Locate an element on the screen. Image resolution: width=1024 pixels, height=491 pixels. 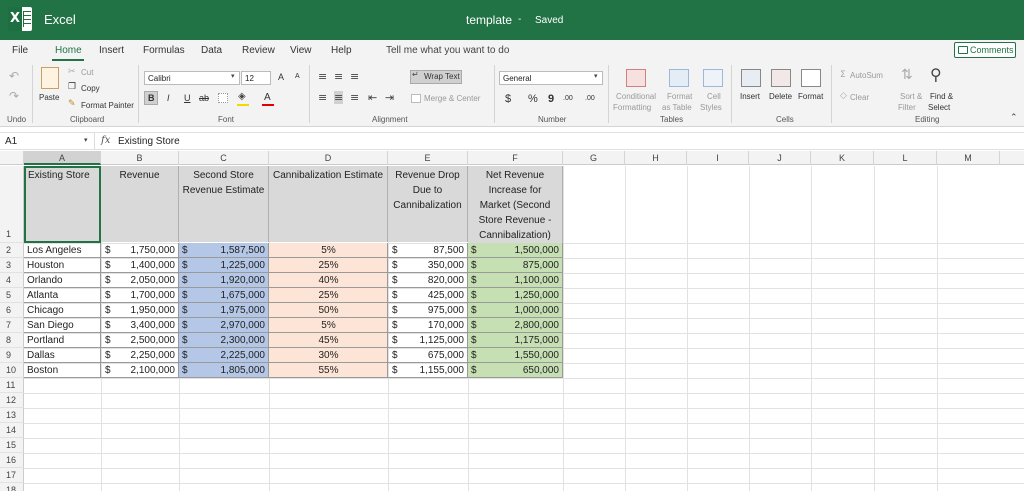
cell-cannibalization: 30% is located at coordinates (328, 355).